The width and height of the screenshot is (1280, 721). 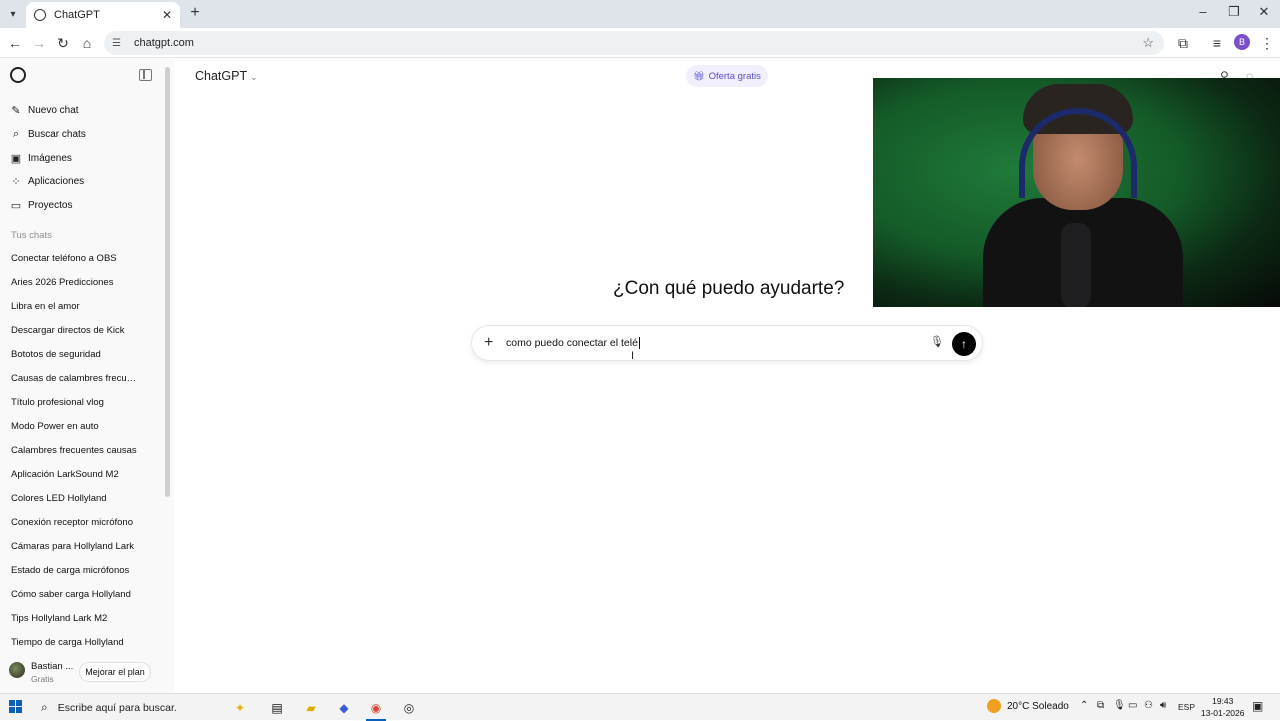 I want to click on search-chats-button: ⌕ Buscar chats, so click(x=48, y=134).